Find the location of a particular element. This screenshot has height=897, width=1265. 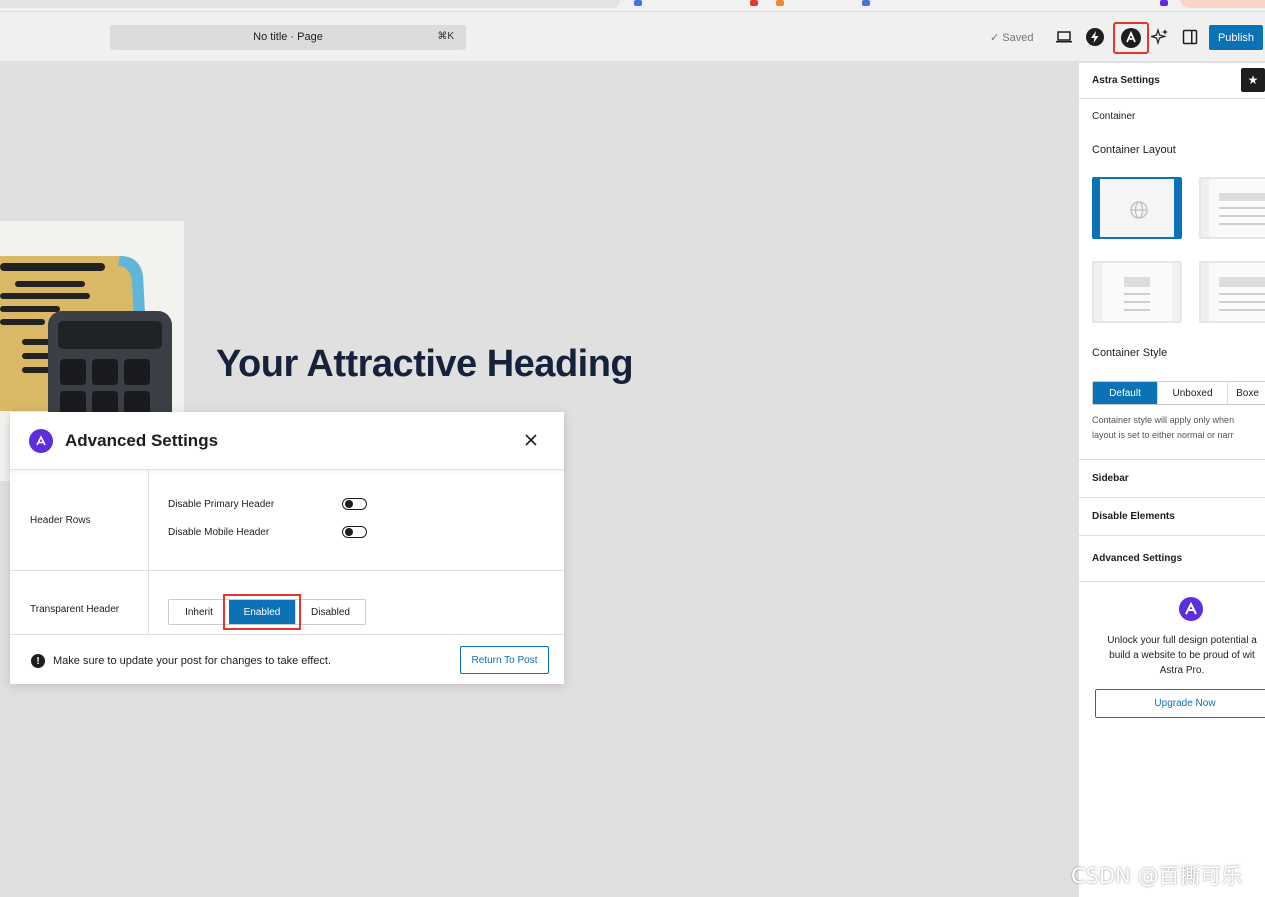

disable-mobile-header-label: Disable Mobile Header is located at coordinates (219, 532).